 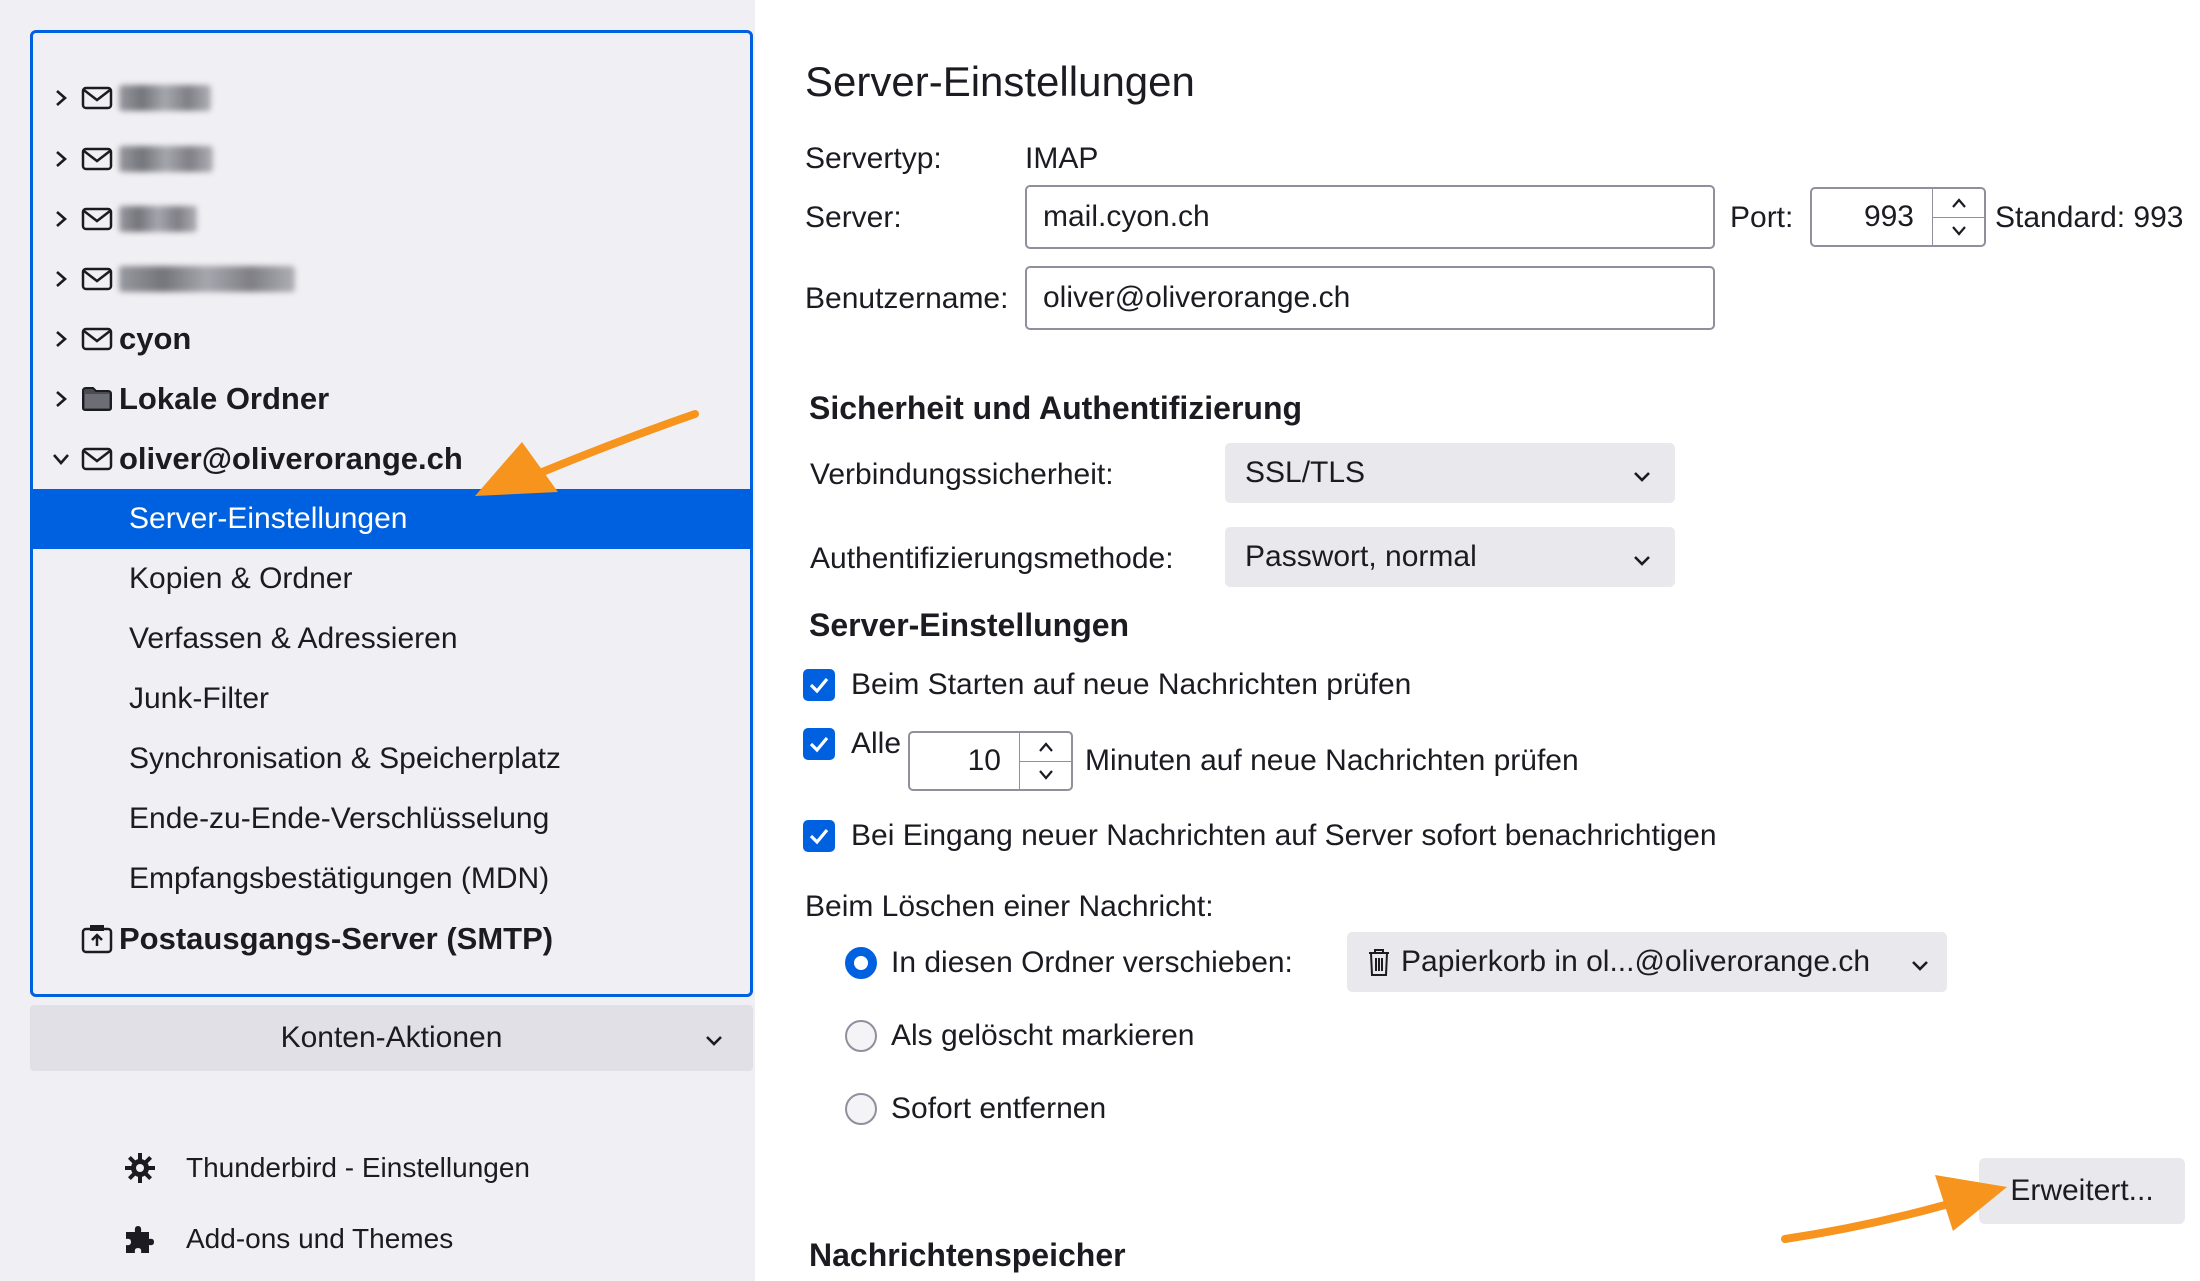 What do you see at coordinates (291, 458) in the screenshot?
I see `account-name: oliver@oliverorange.ch` at bounding box center [291, 458].